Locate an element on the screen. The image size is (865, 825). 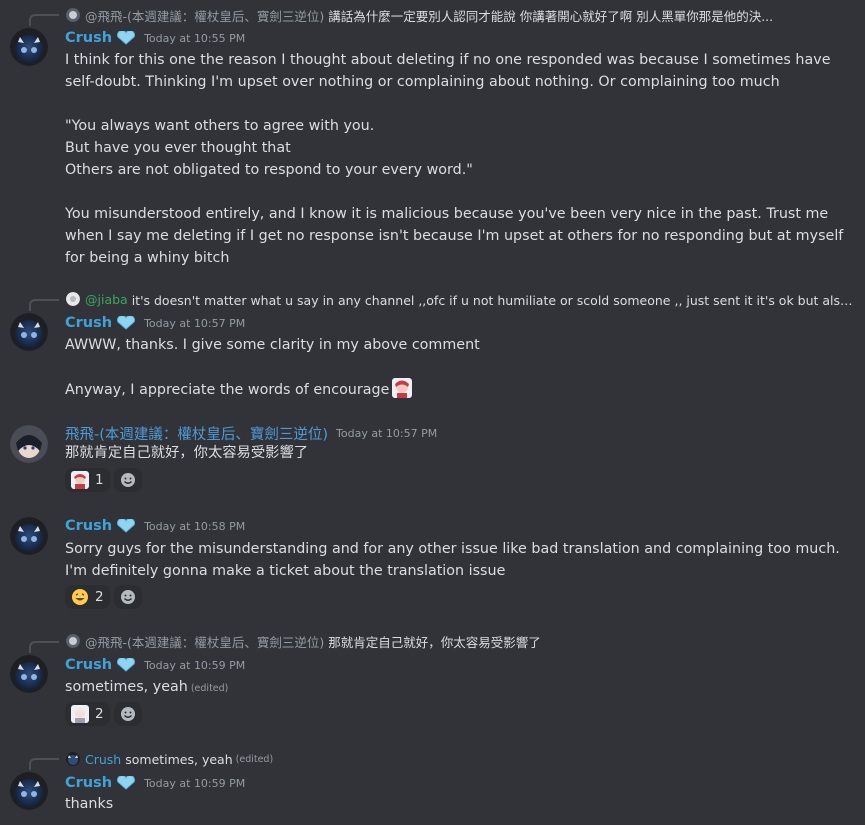
reply-preview: Crush sometimes, yeah (edited) is located at coordinates (461, 759).